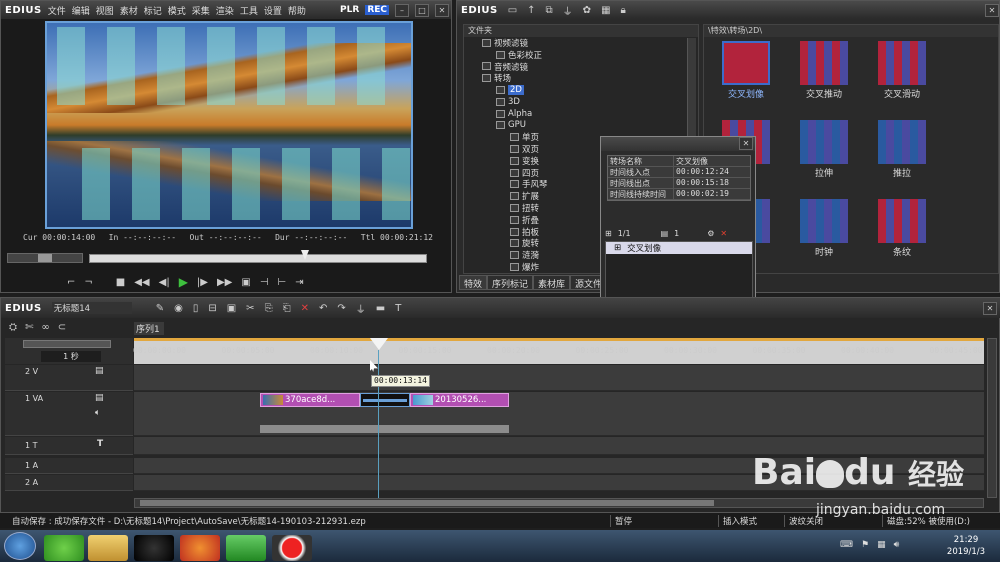 This screenshot has width=1000, height=562. What do you see at coordinates (349, 10) in the screenshot?
I see `plr-label: PLR` at bounding box center [349, 10].